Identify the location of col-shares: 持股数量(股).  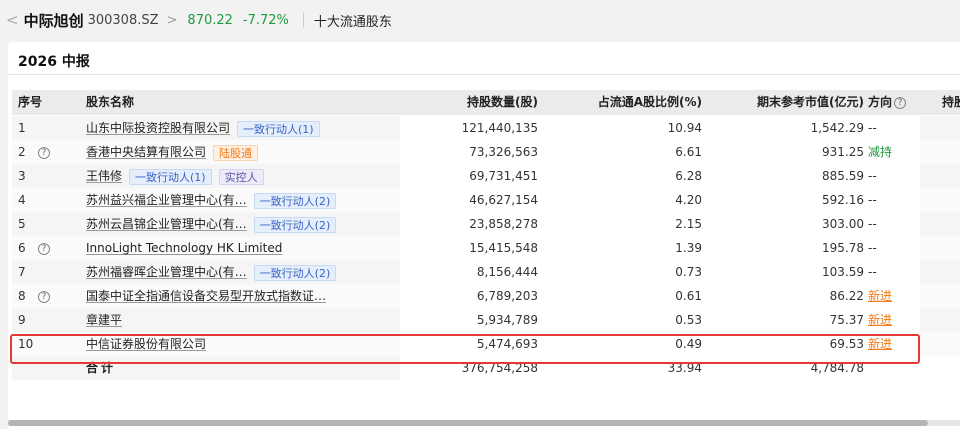
(502, 102).